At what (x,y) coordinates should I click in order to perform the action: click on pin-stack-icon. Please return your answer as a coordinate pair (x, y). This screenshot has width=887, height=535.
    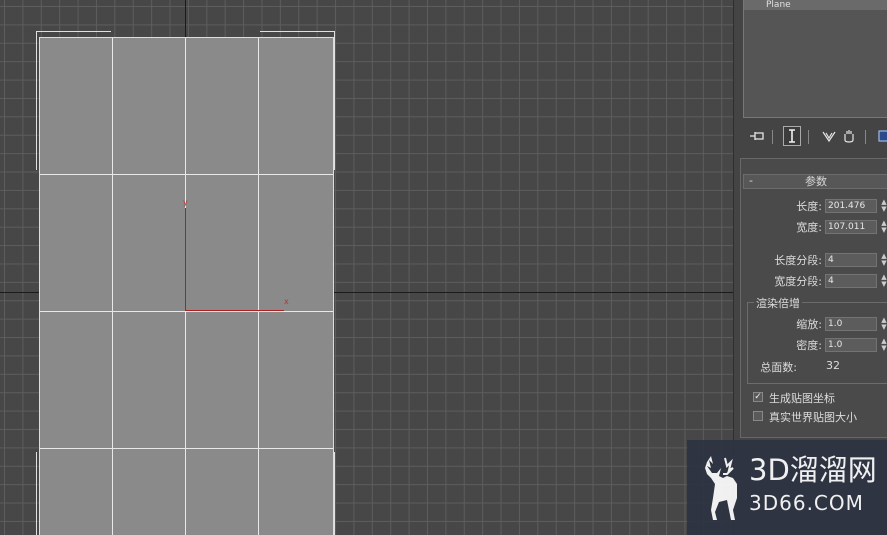
    Looking at the image, I should click on (757, 136).